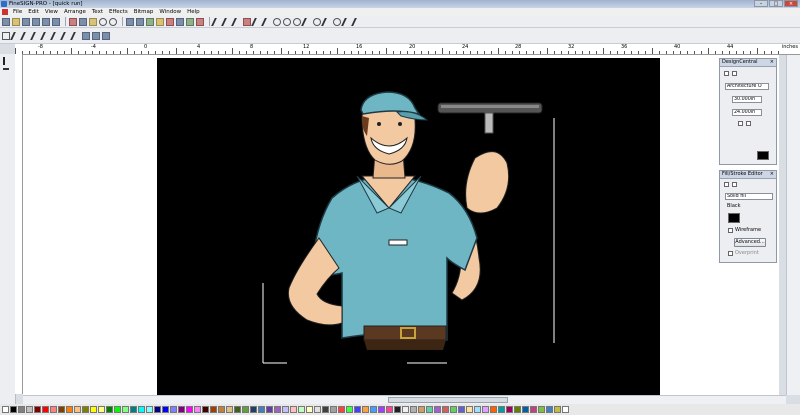 This screenshot has width=800, height=415. What do you see at coordinates (7, 171) in the screenshot?
I see `zoom-in-tool-icon` at bounding box center [7, 171].